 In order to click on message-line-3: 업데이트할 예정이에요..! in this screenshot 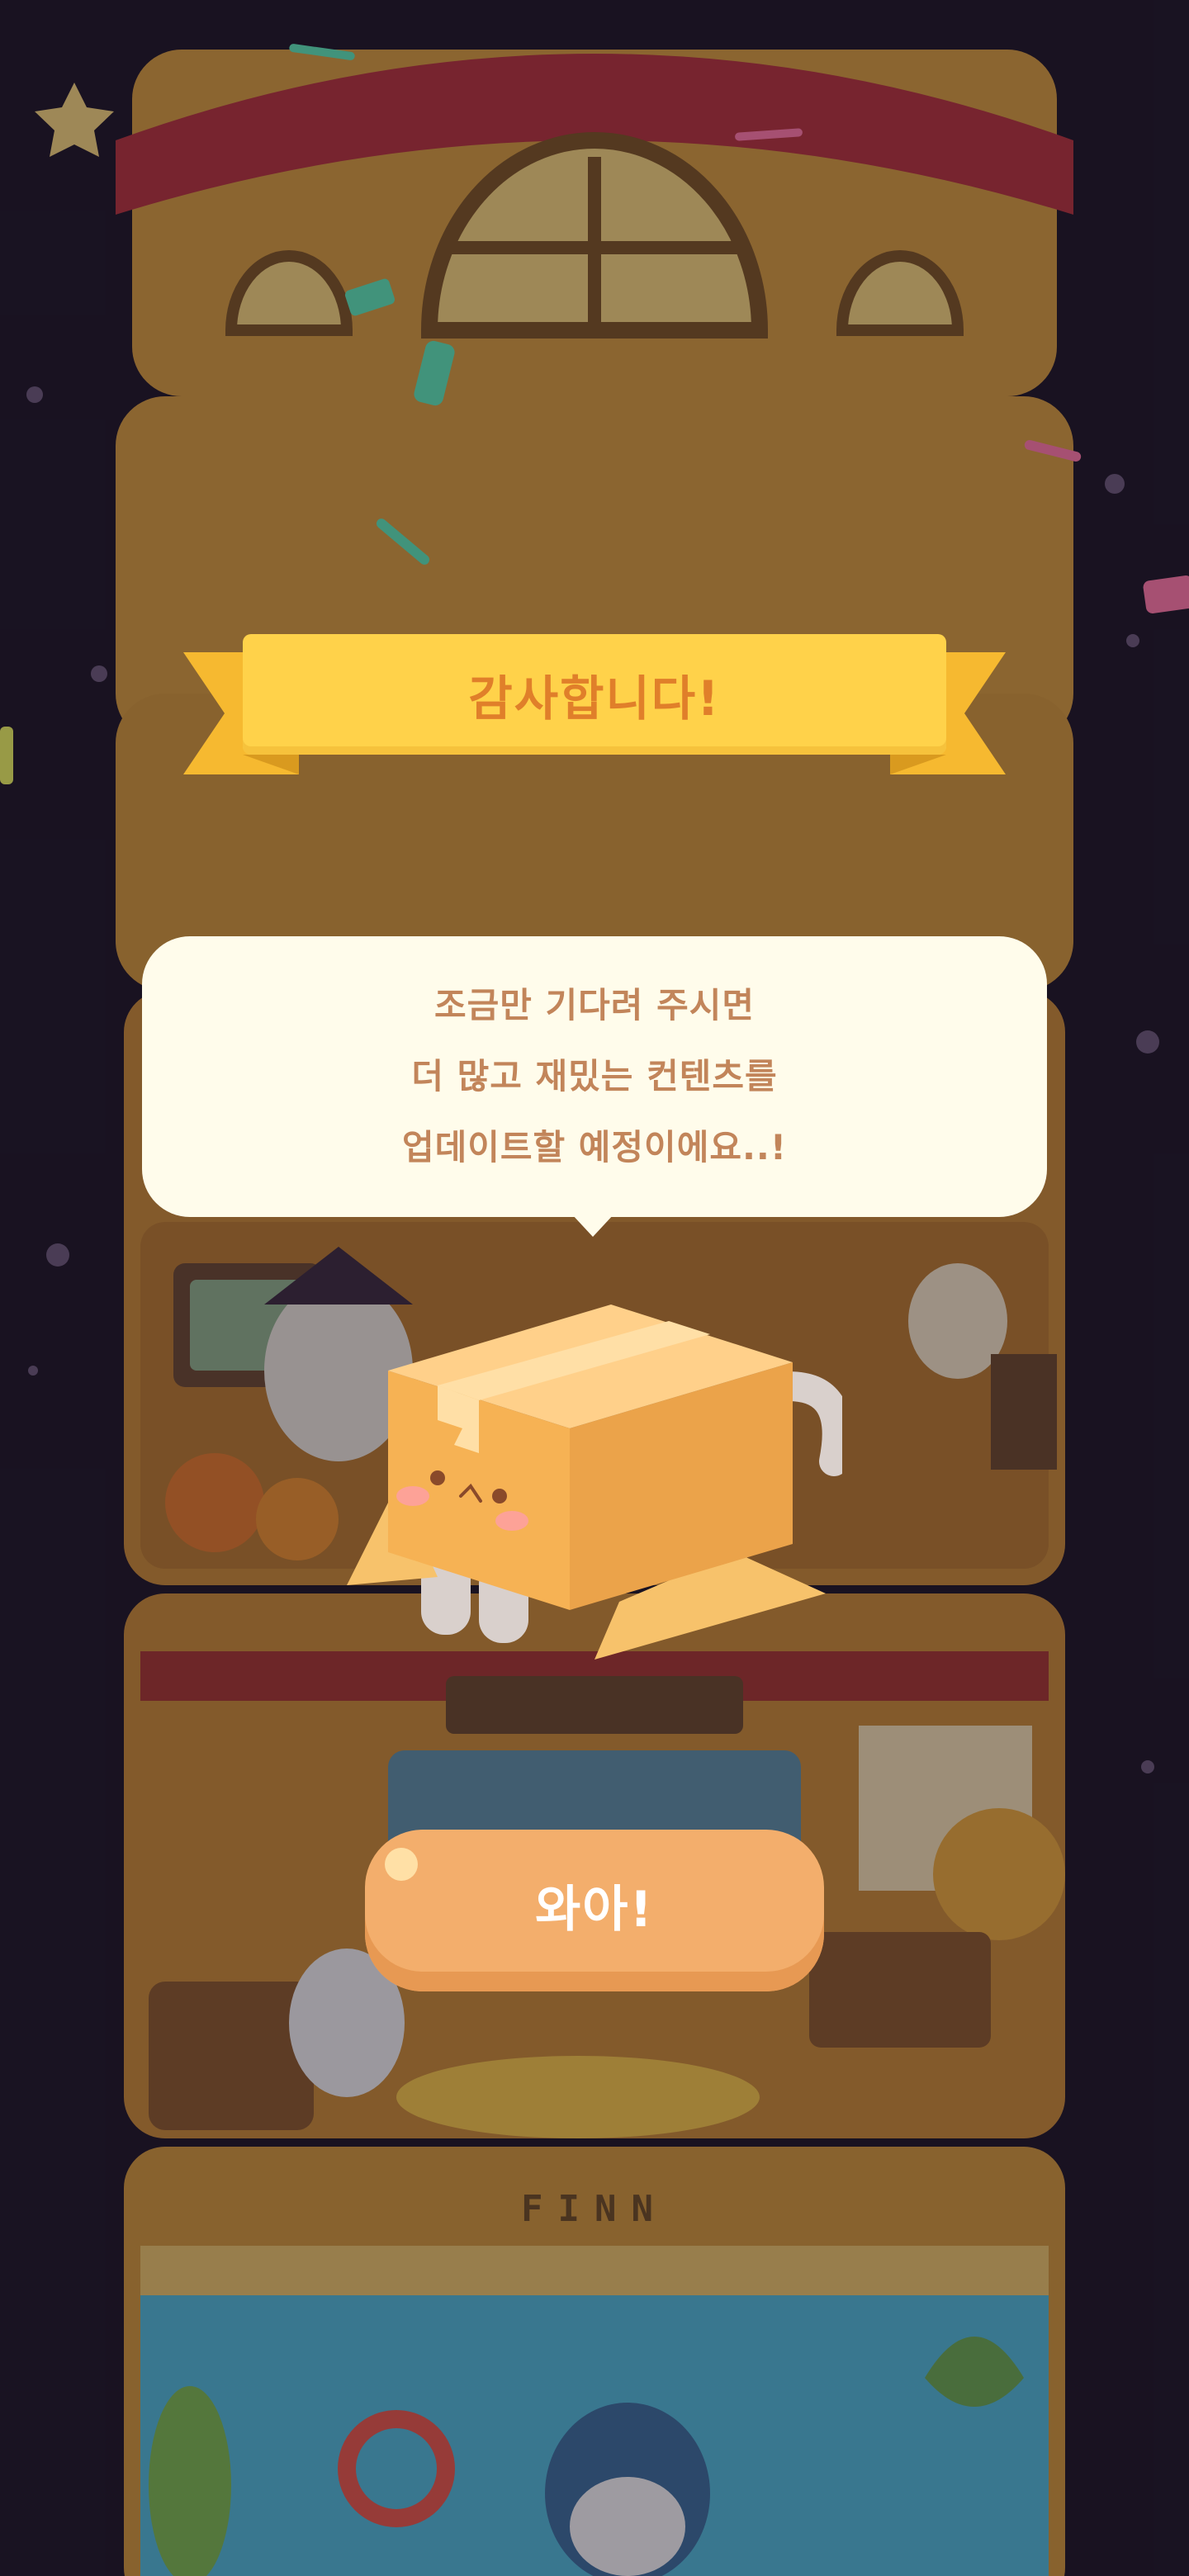, I will do `click(594, 1147)`.